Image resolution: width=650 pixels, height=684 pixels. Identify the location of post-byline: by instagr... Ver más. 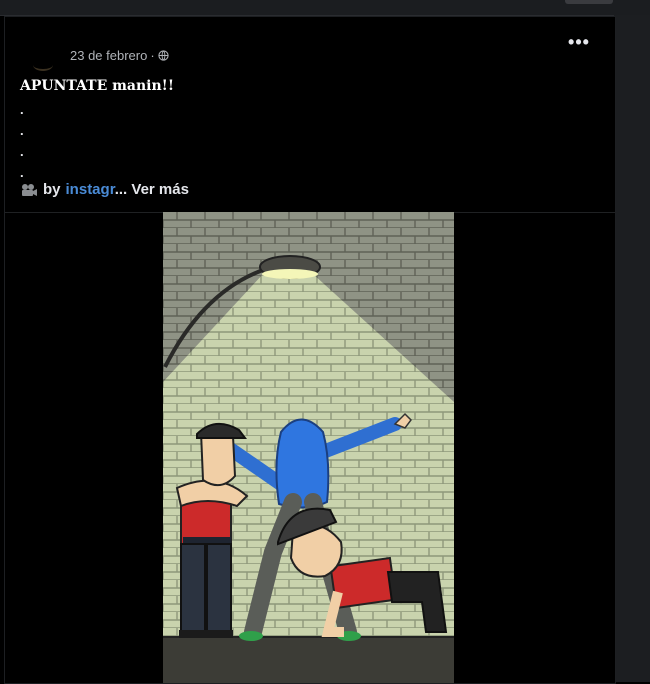
(104, 189).